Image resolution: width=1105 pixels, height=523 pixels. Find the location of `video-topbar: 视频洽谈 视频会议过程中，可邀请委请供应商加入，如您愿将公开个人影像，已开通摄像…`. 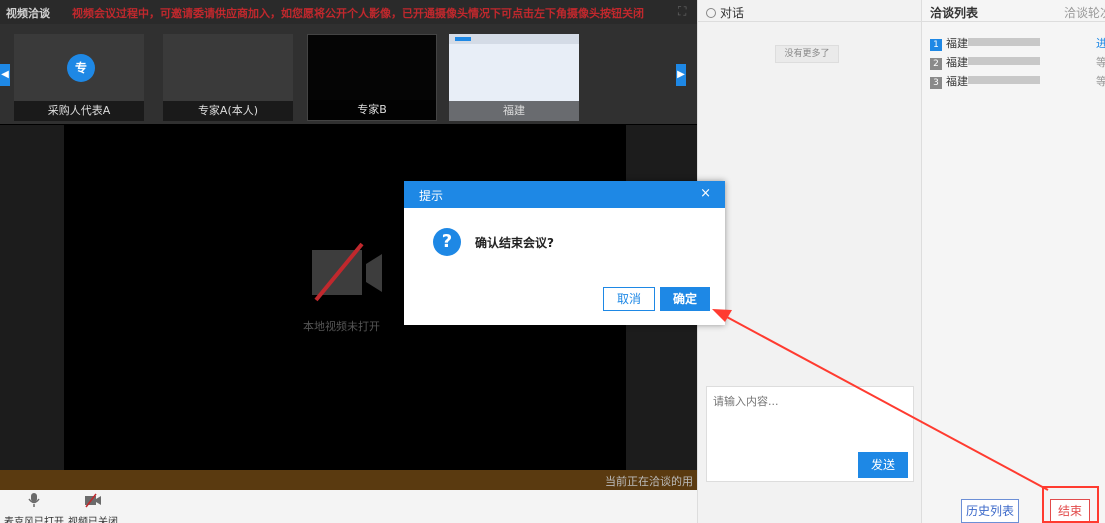

video-topbar: 视频洽谈 视频会议过程中，可邀请委请供应商加入，如您愿将公开个人影像，已开通摄像… is located at coordinates (348, 12).